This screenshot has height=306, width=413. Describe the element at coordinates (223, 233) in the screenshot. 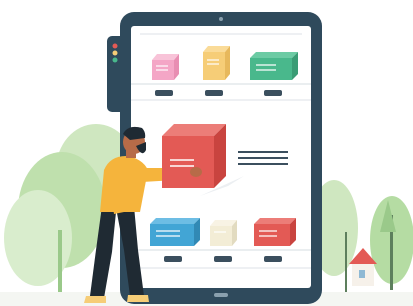

I see `product-box-cream` at that location.